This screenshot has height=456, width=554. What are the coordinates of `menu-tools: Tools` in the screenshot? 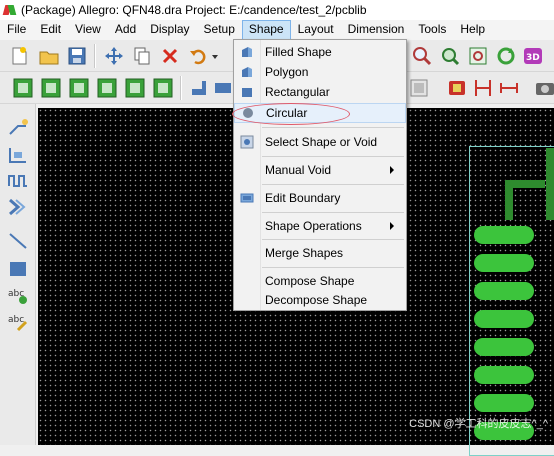 It's located at (432, 30).